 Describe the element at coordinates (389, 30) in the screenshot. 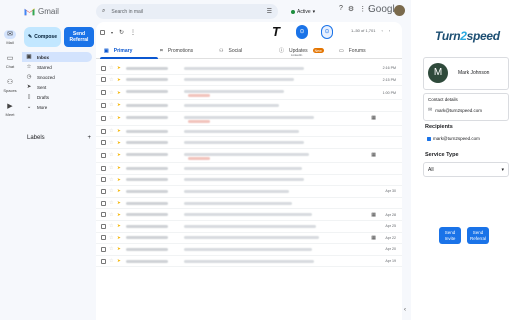

I see `next-page-button: ›` at that location.